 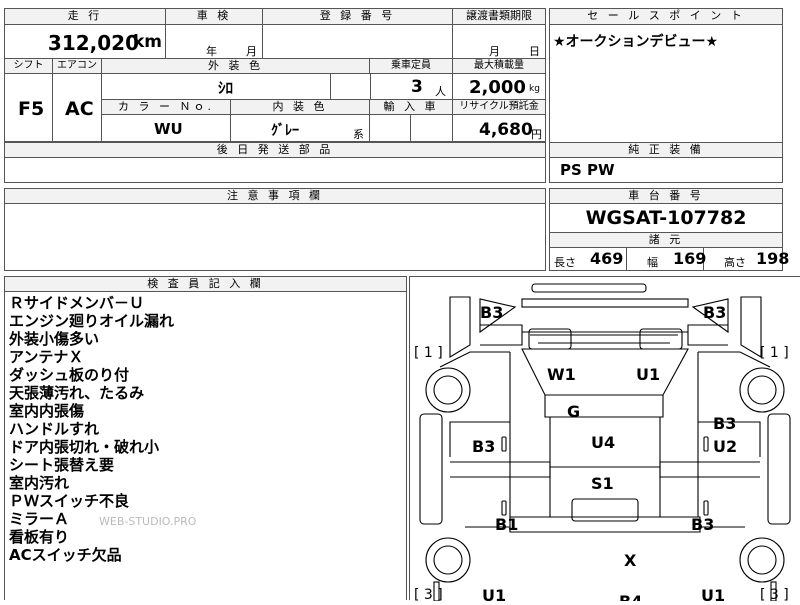 What do you see at coordinates (226, 88) in the screenshot?
I see `exterior-color-value: ｼﾛ` at bounding box center [226, 88].